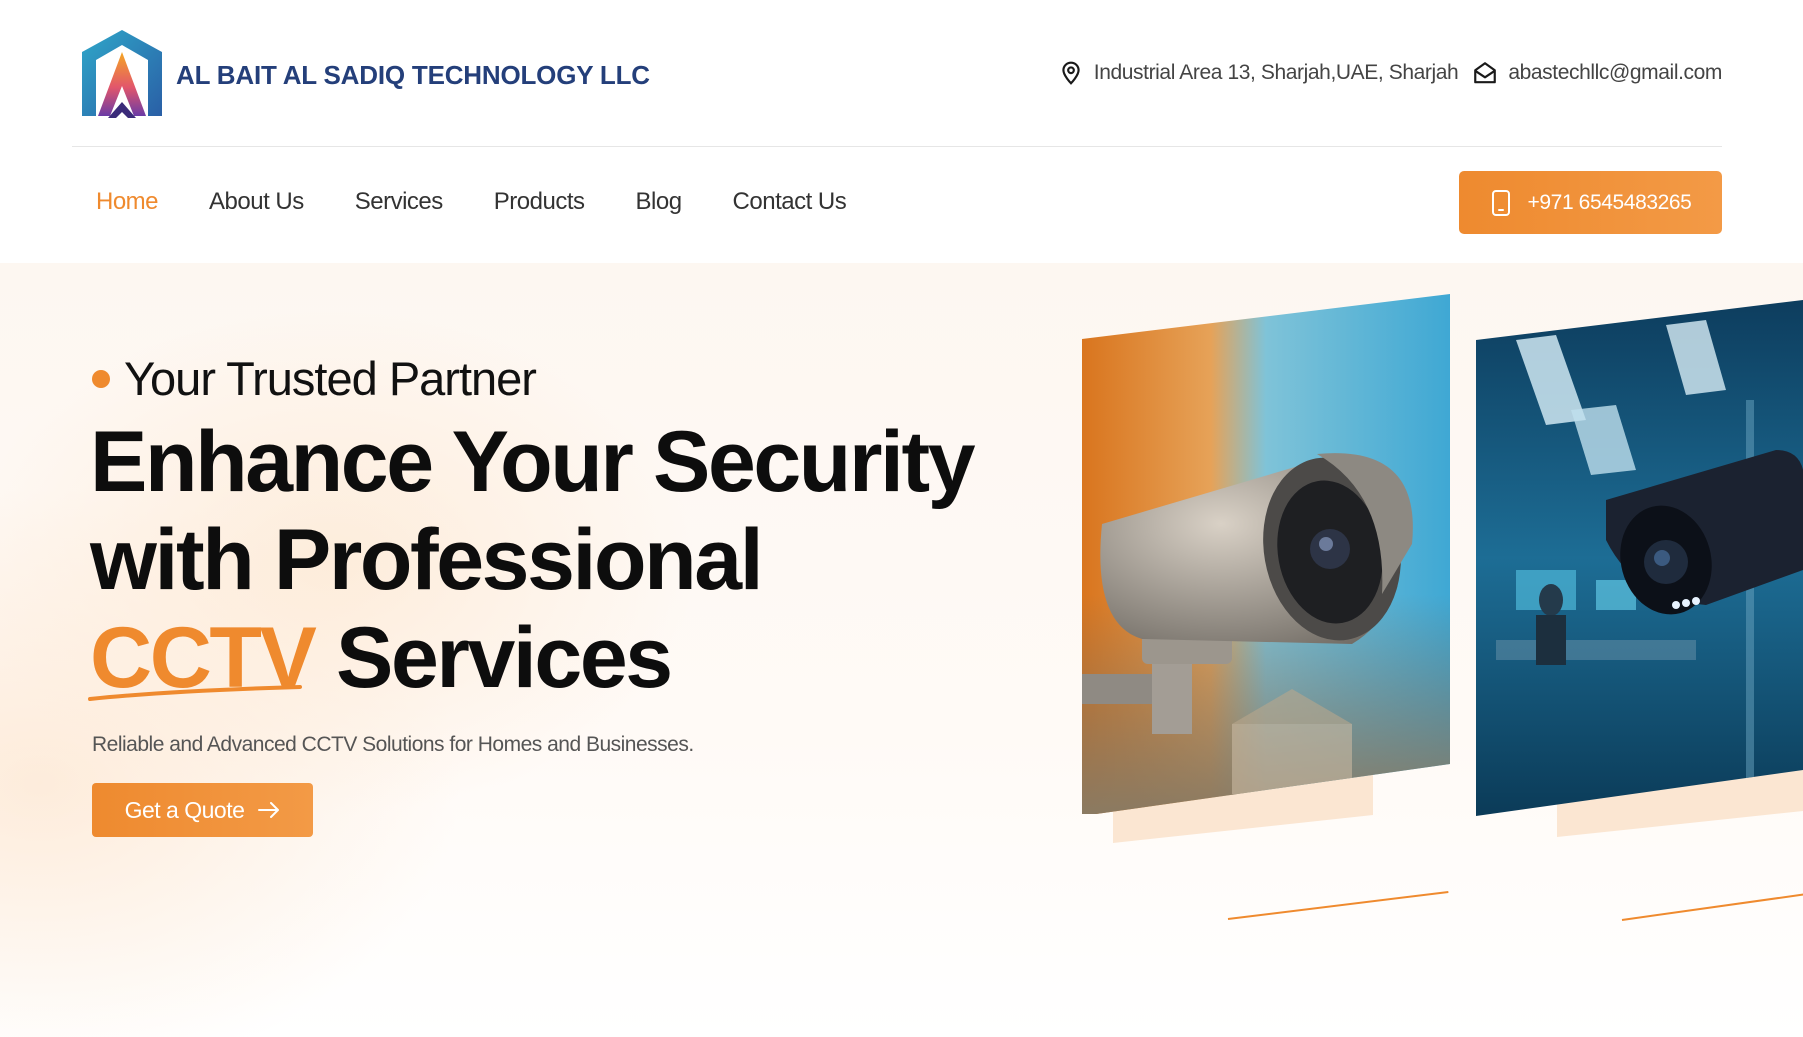 Image resolution: width=1803 pixels, height=1037 pixels. I want to click on hero-tagline: Your Trusted Partner, so click(314, 378).